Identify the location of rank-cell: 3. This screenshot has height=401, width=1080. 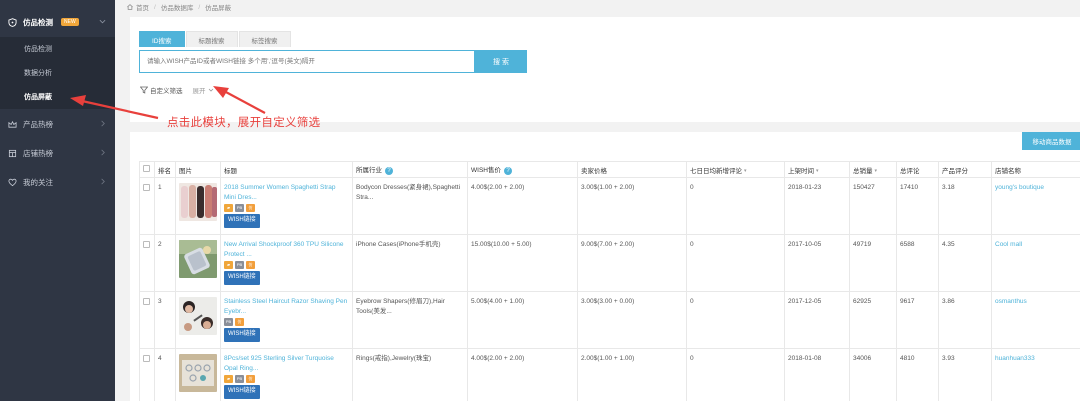
(165, 320).